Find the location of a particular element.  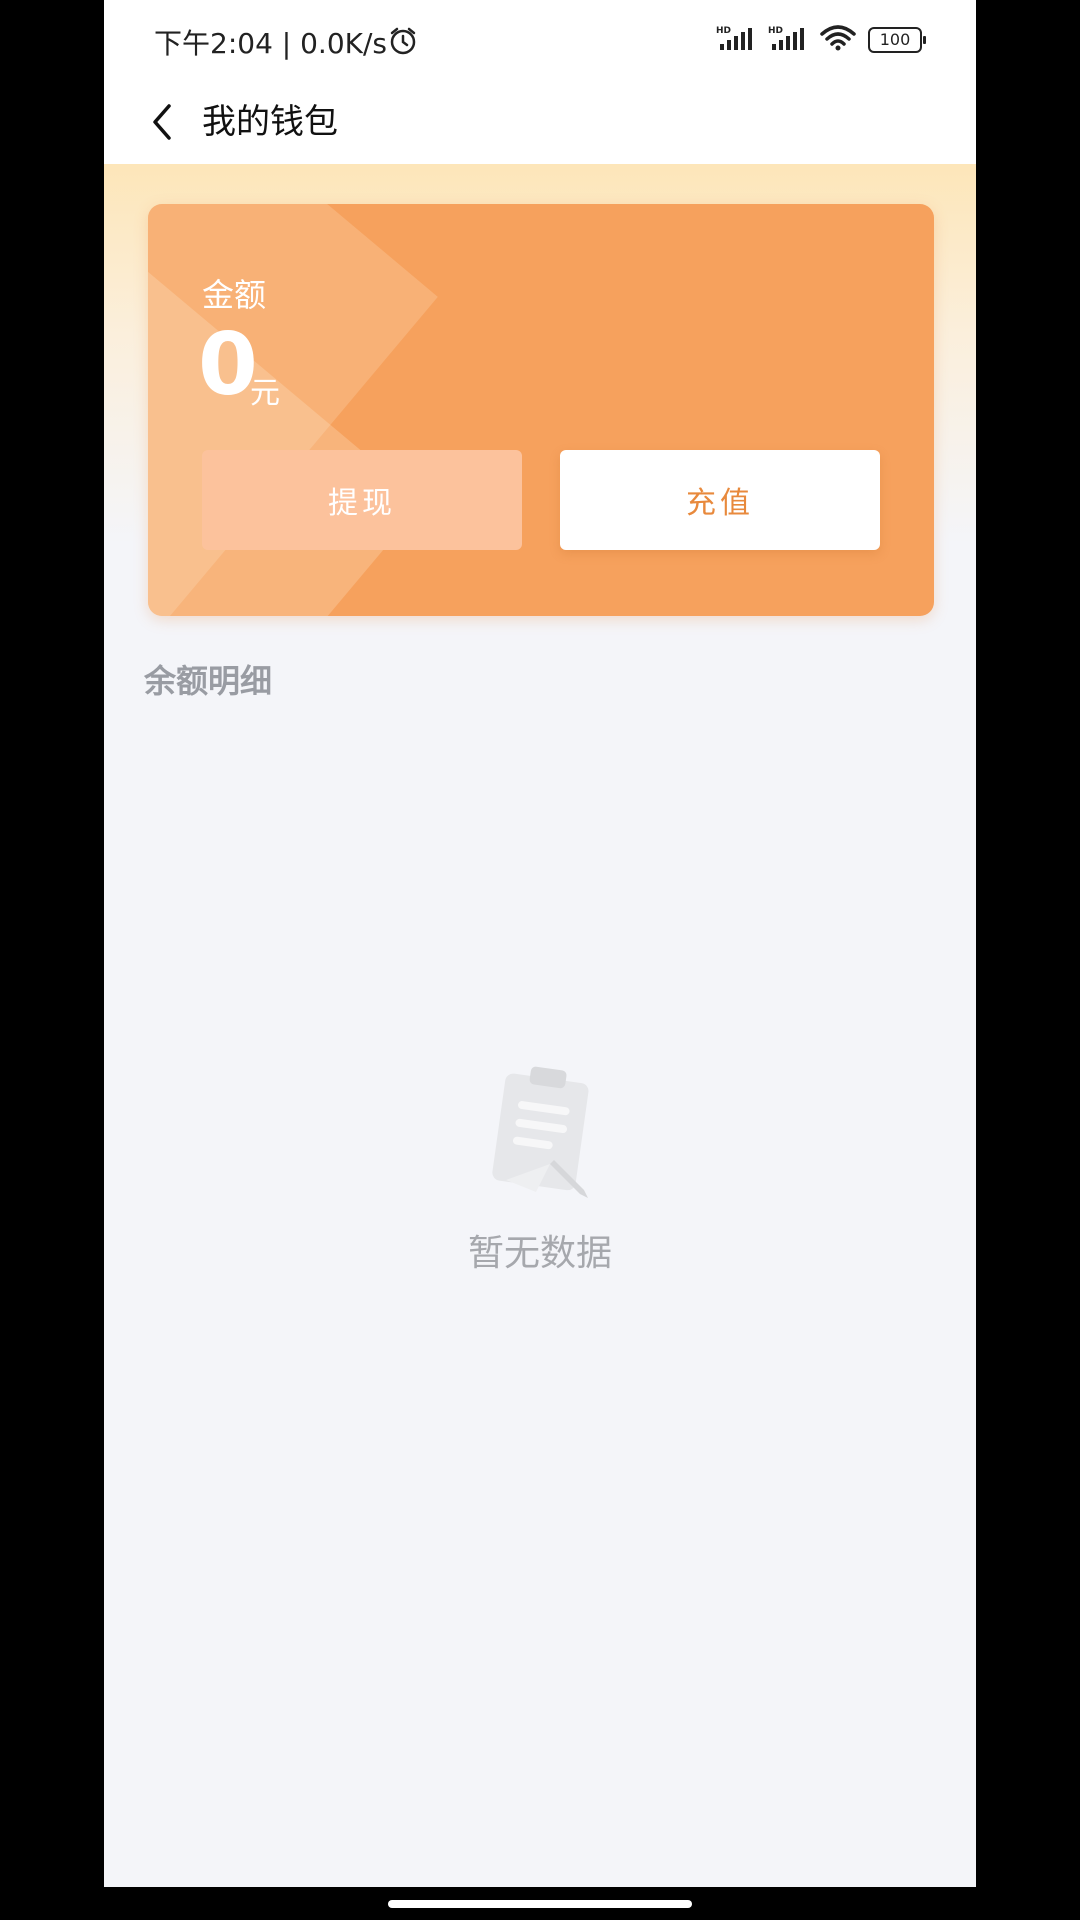

back-button is located at coordinates (162, 122).